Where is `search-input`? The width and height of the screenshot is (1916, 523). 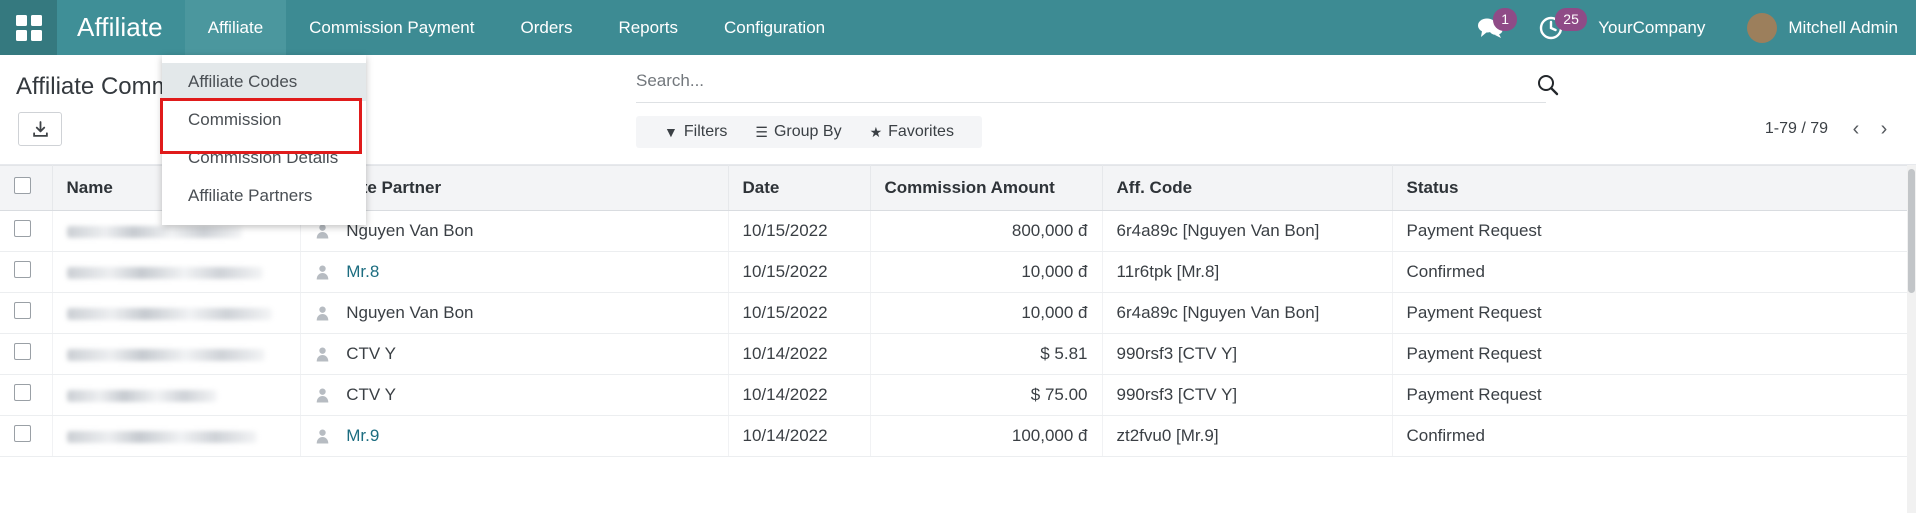 search-input is located at coordinates (1091, 81).